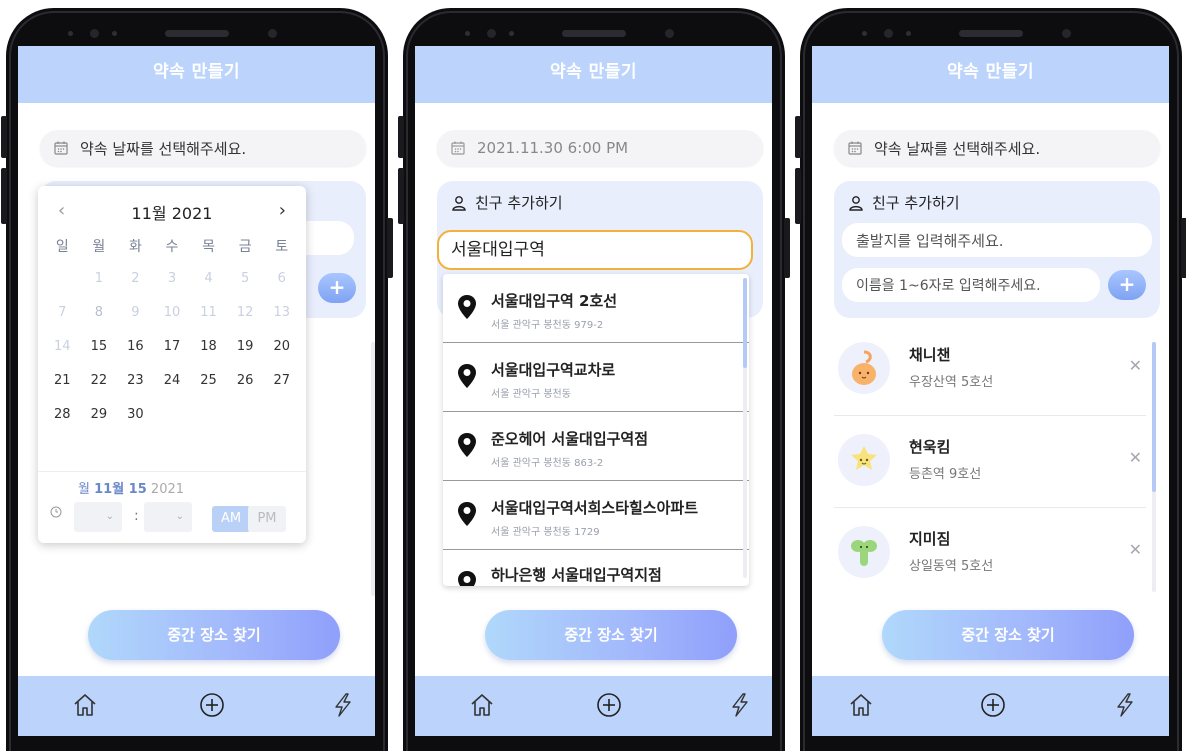 This screenshot has height=751, width=1186. Describe the element at coordinates (990, 462) in the screenshot. I see `friend-list-item: 현욱킴 등촌역 9호선 ✕` at that location.